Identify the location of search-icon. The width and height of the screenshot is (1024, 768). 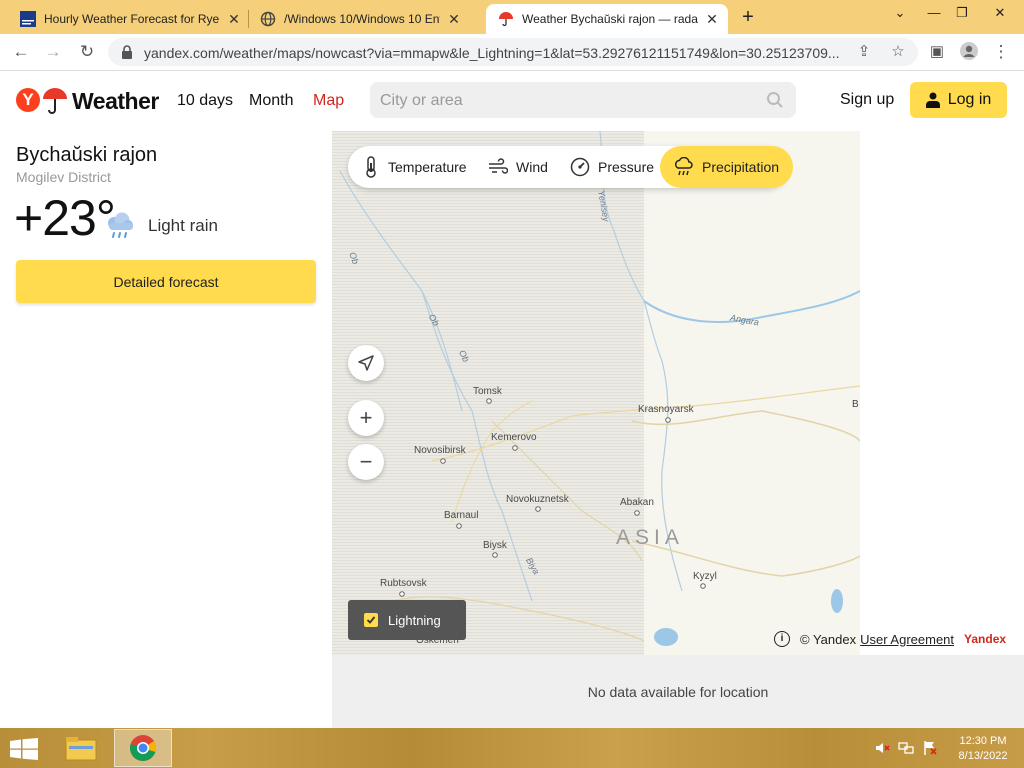
(775, 100).